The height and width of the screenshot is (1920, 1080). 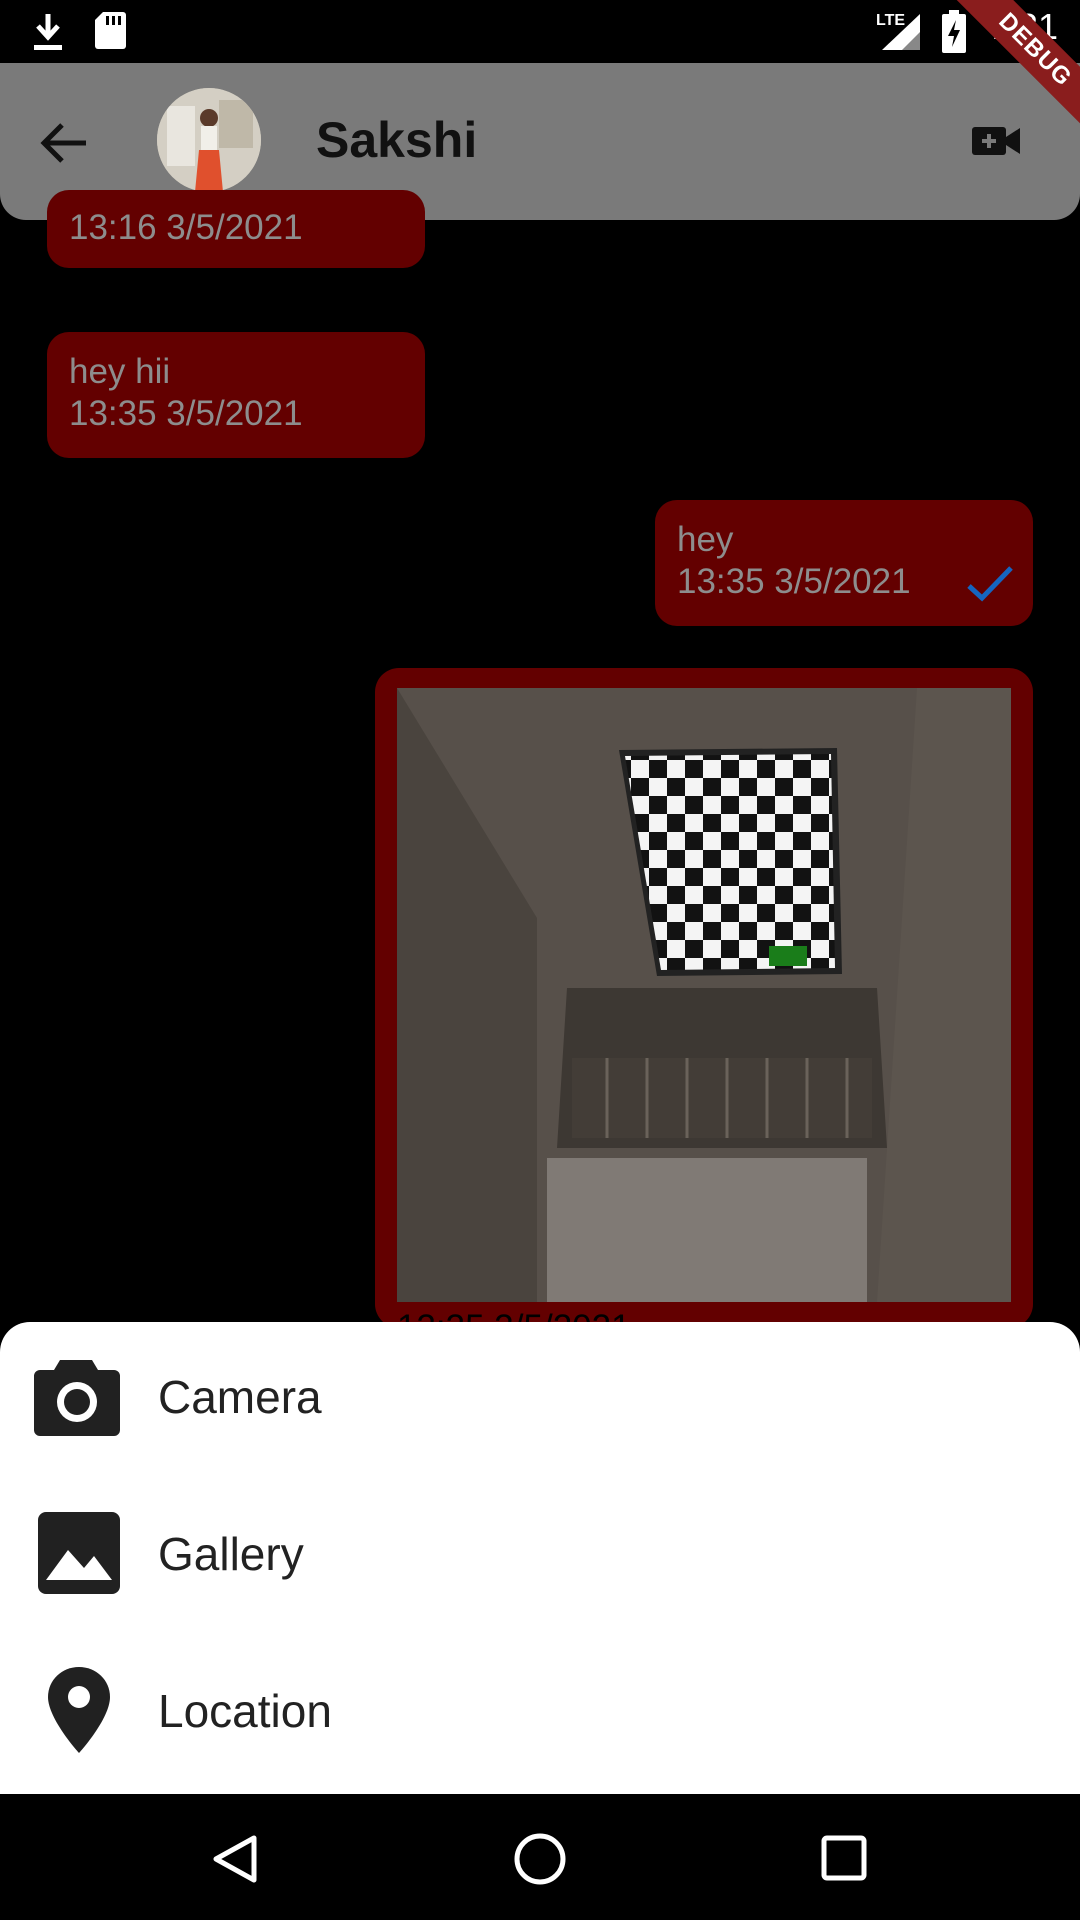 I want to click on avatar, so click(x=209, y=140).